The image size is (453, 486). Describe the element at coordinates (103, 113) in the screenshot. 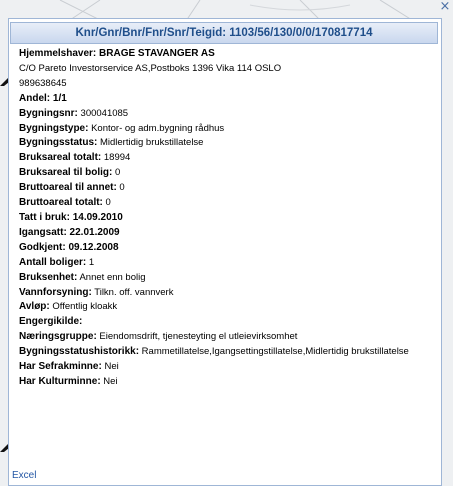

I see `field-value: 300041085` at that location.